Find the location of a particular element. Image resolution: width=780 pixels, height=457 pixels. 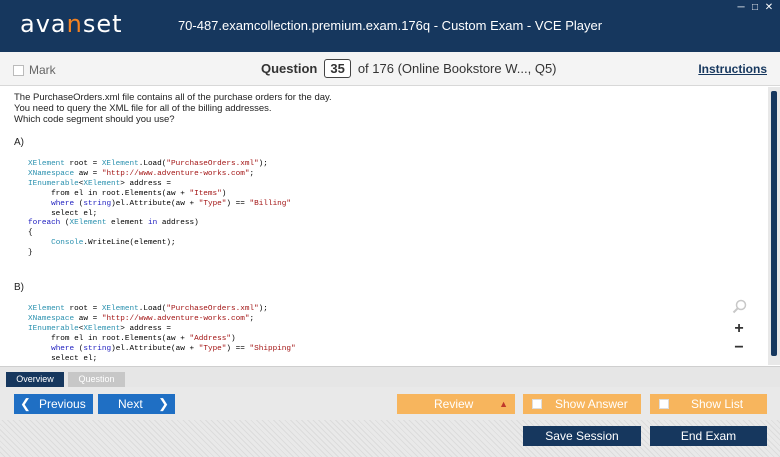

review-label: Review is located at coordinates (454, 404).